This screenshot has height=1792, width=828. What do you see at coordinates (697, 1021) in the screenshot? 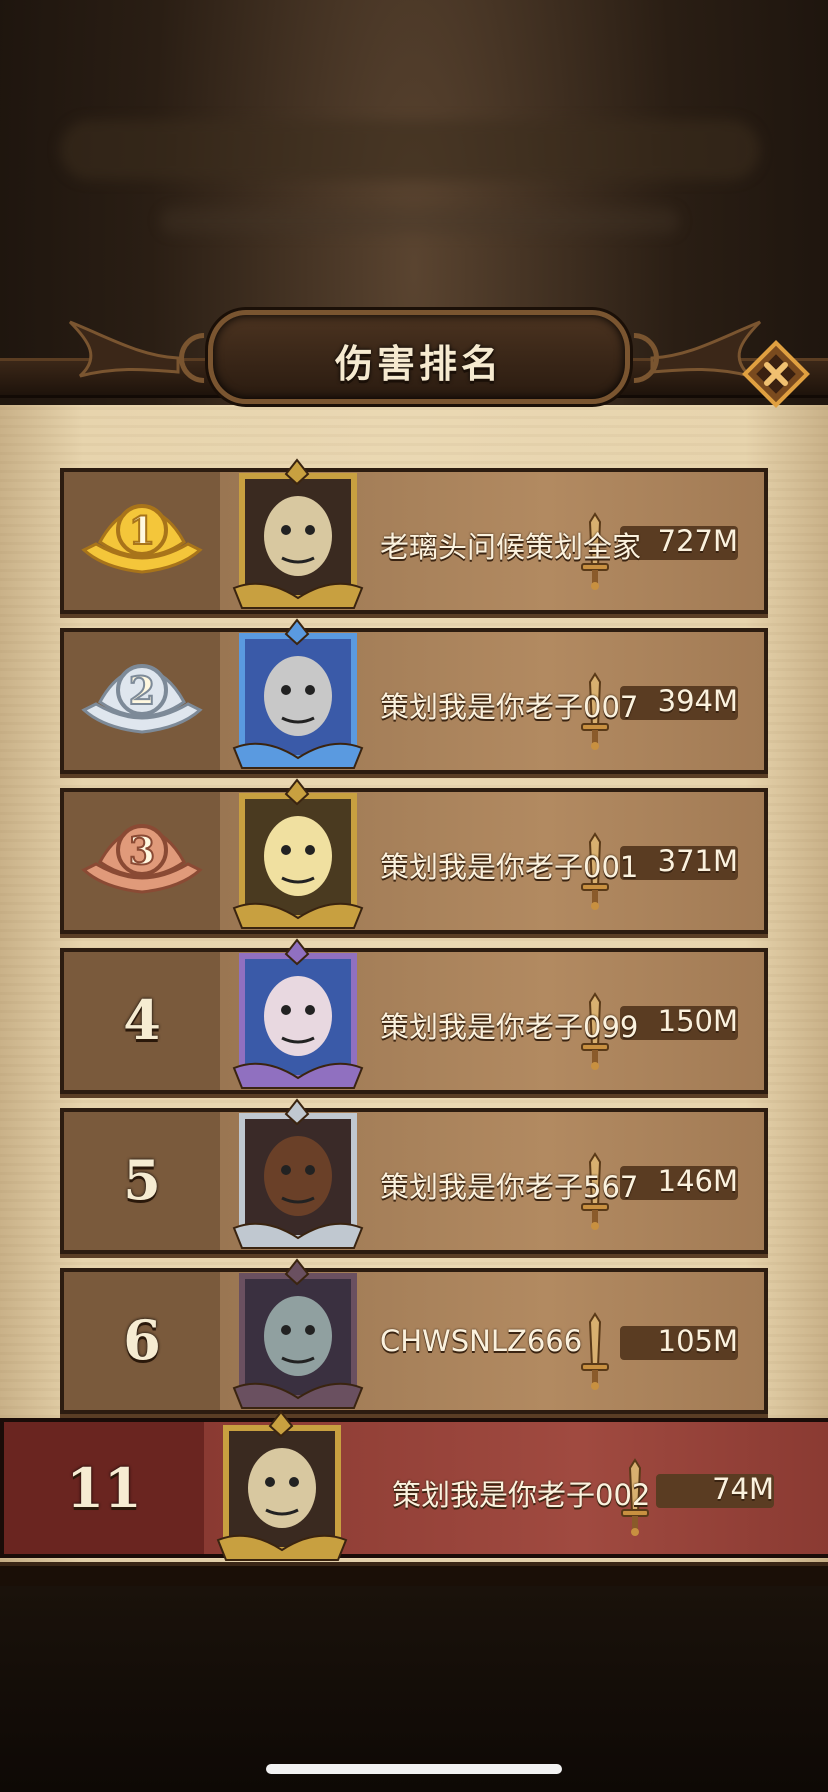
I see `damage-value: 150M` at bounding box center [697, 1021].